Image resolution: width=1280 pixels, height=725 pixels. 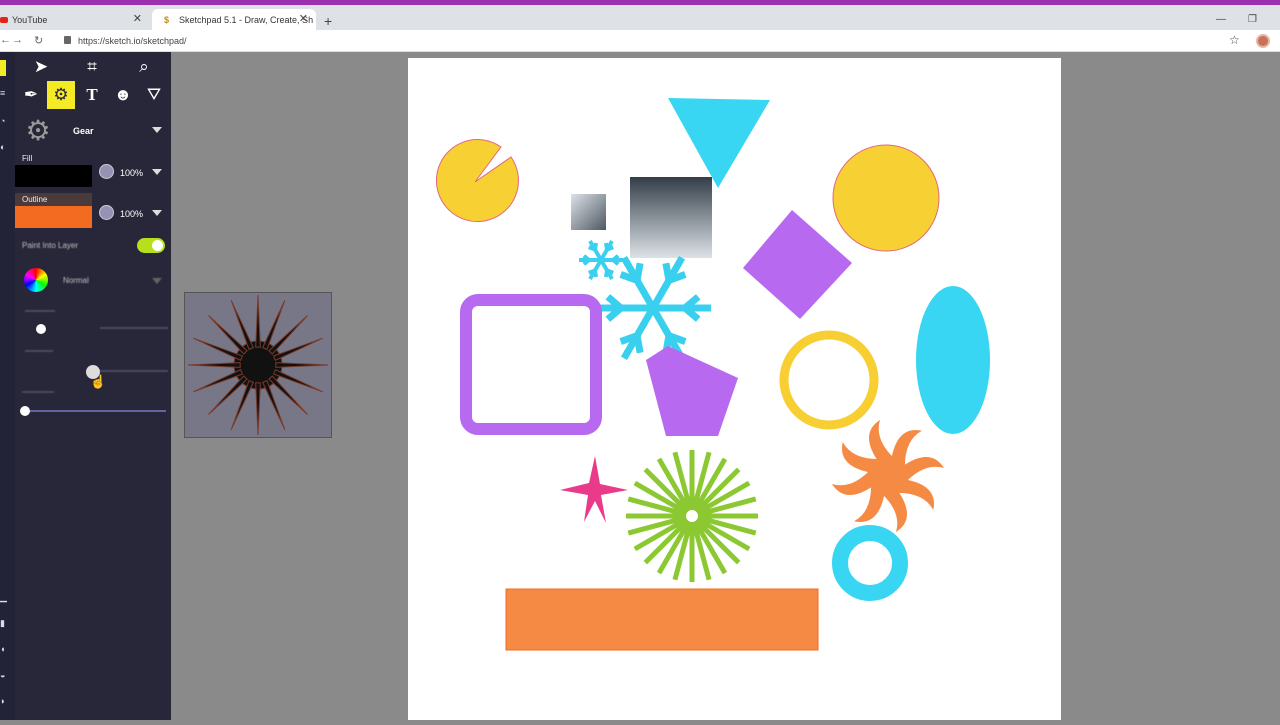 What do you see at coordinates (692, 516) in the screenshot?
I see `starburst-shape` at bounding box center [692, 516].